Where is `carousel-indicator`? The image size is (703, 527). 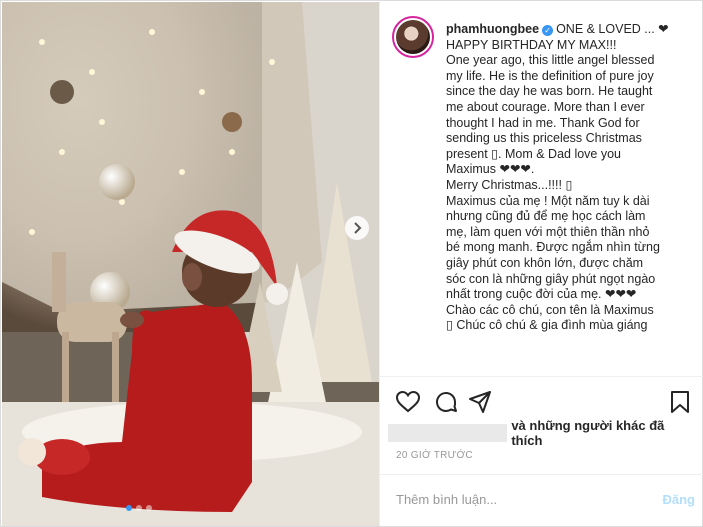 carousel-indicator is located at coordinates (139, 508).